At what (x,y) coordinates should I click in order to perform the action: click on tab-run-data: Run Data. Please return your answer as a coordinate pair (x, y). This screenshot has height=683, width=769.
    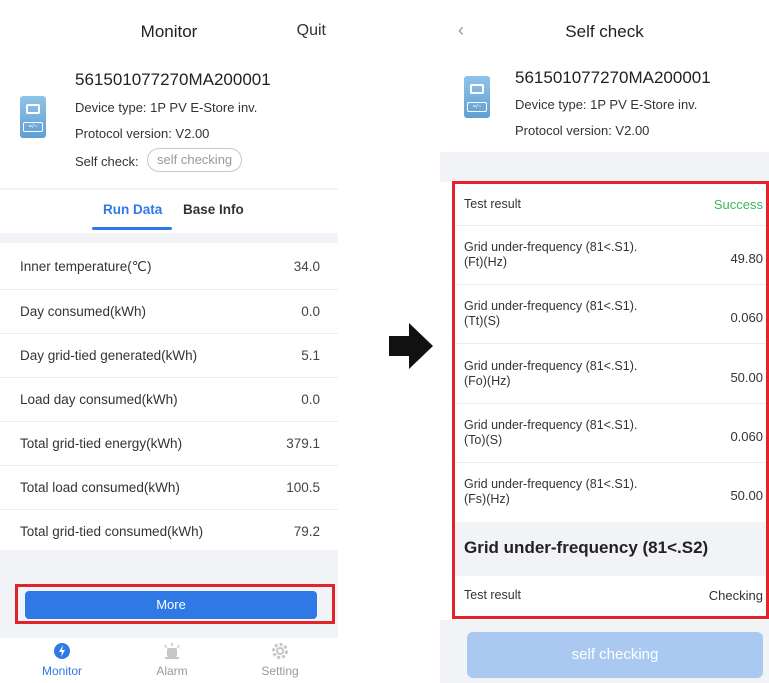
    Looking at the image, I should click on (132, 209).